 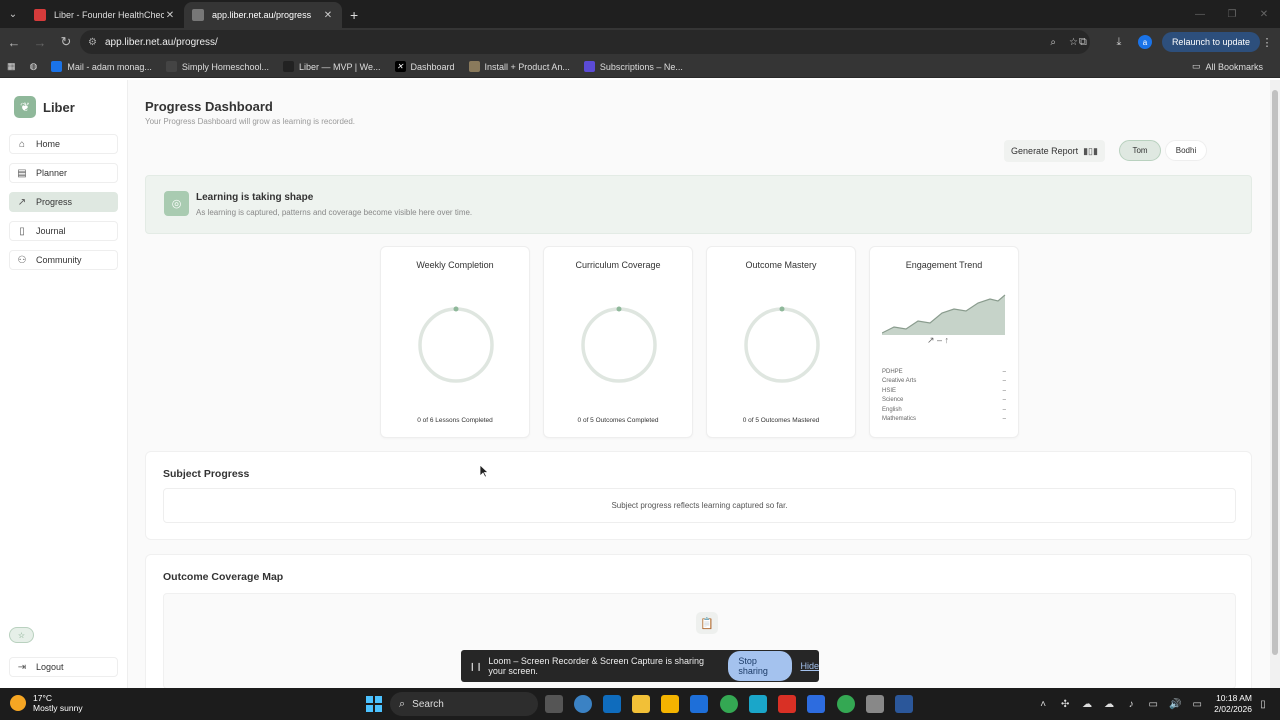 What do you see at coordinates (782, 344) in the screenshot?
I see `progress-ring` at bounding box center [782, 344].